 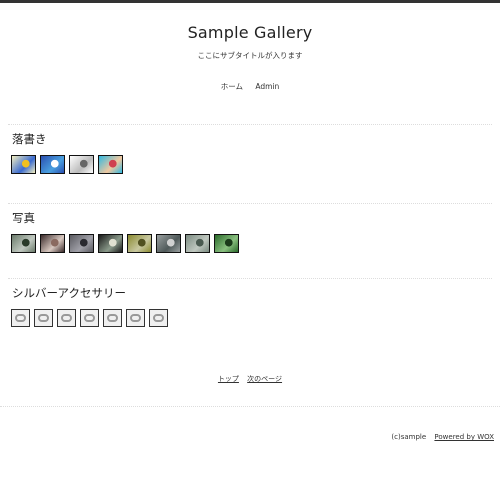 I want to click on pagination: トップ 次のページ, so click(x=250, y=379).